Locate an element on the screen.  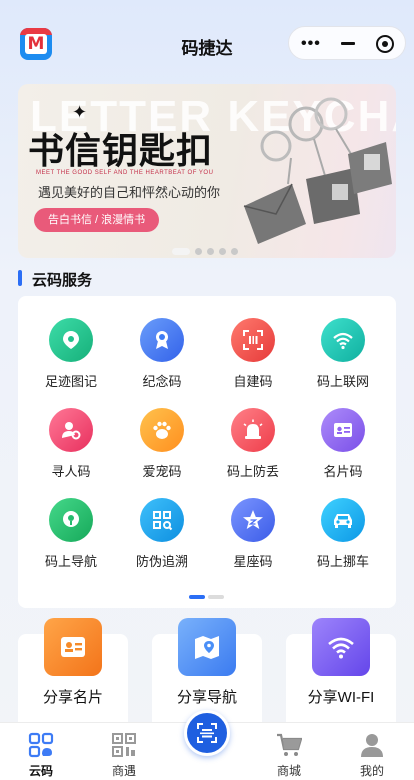
service-label: 码上导航 is located at coordinates (70, 561).